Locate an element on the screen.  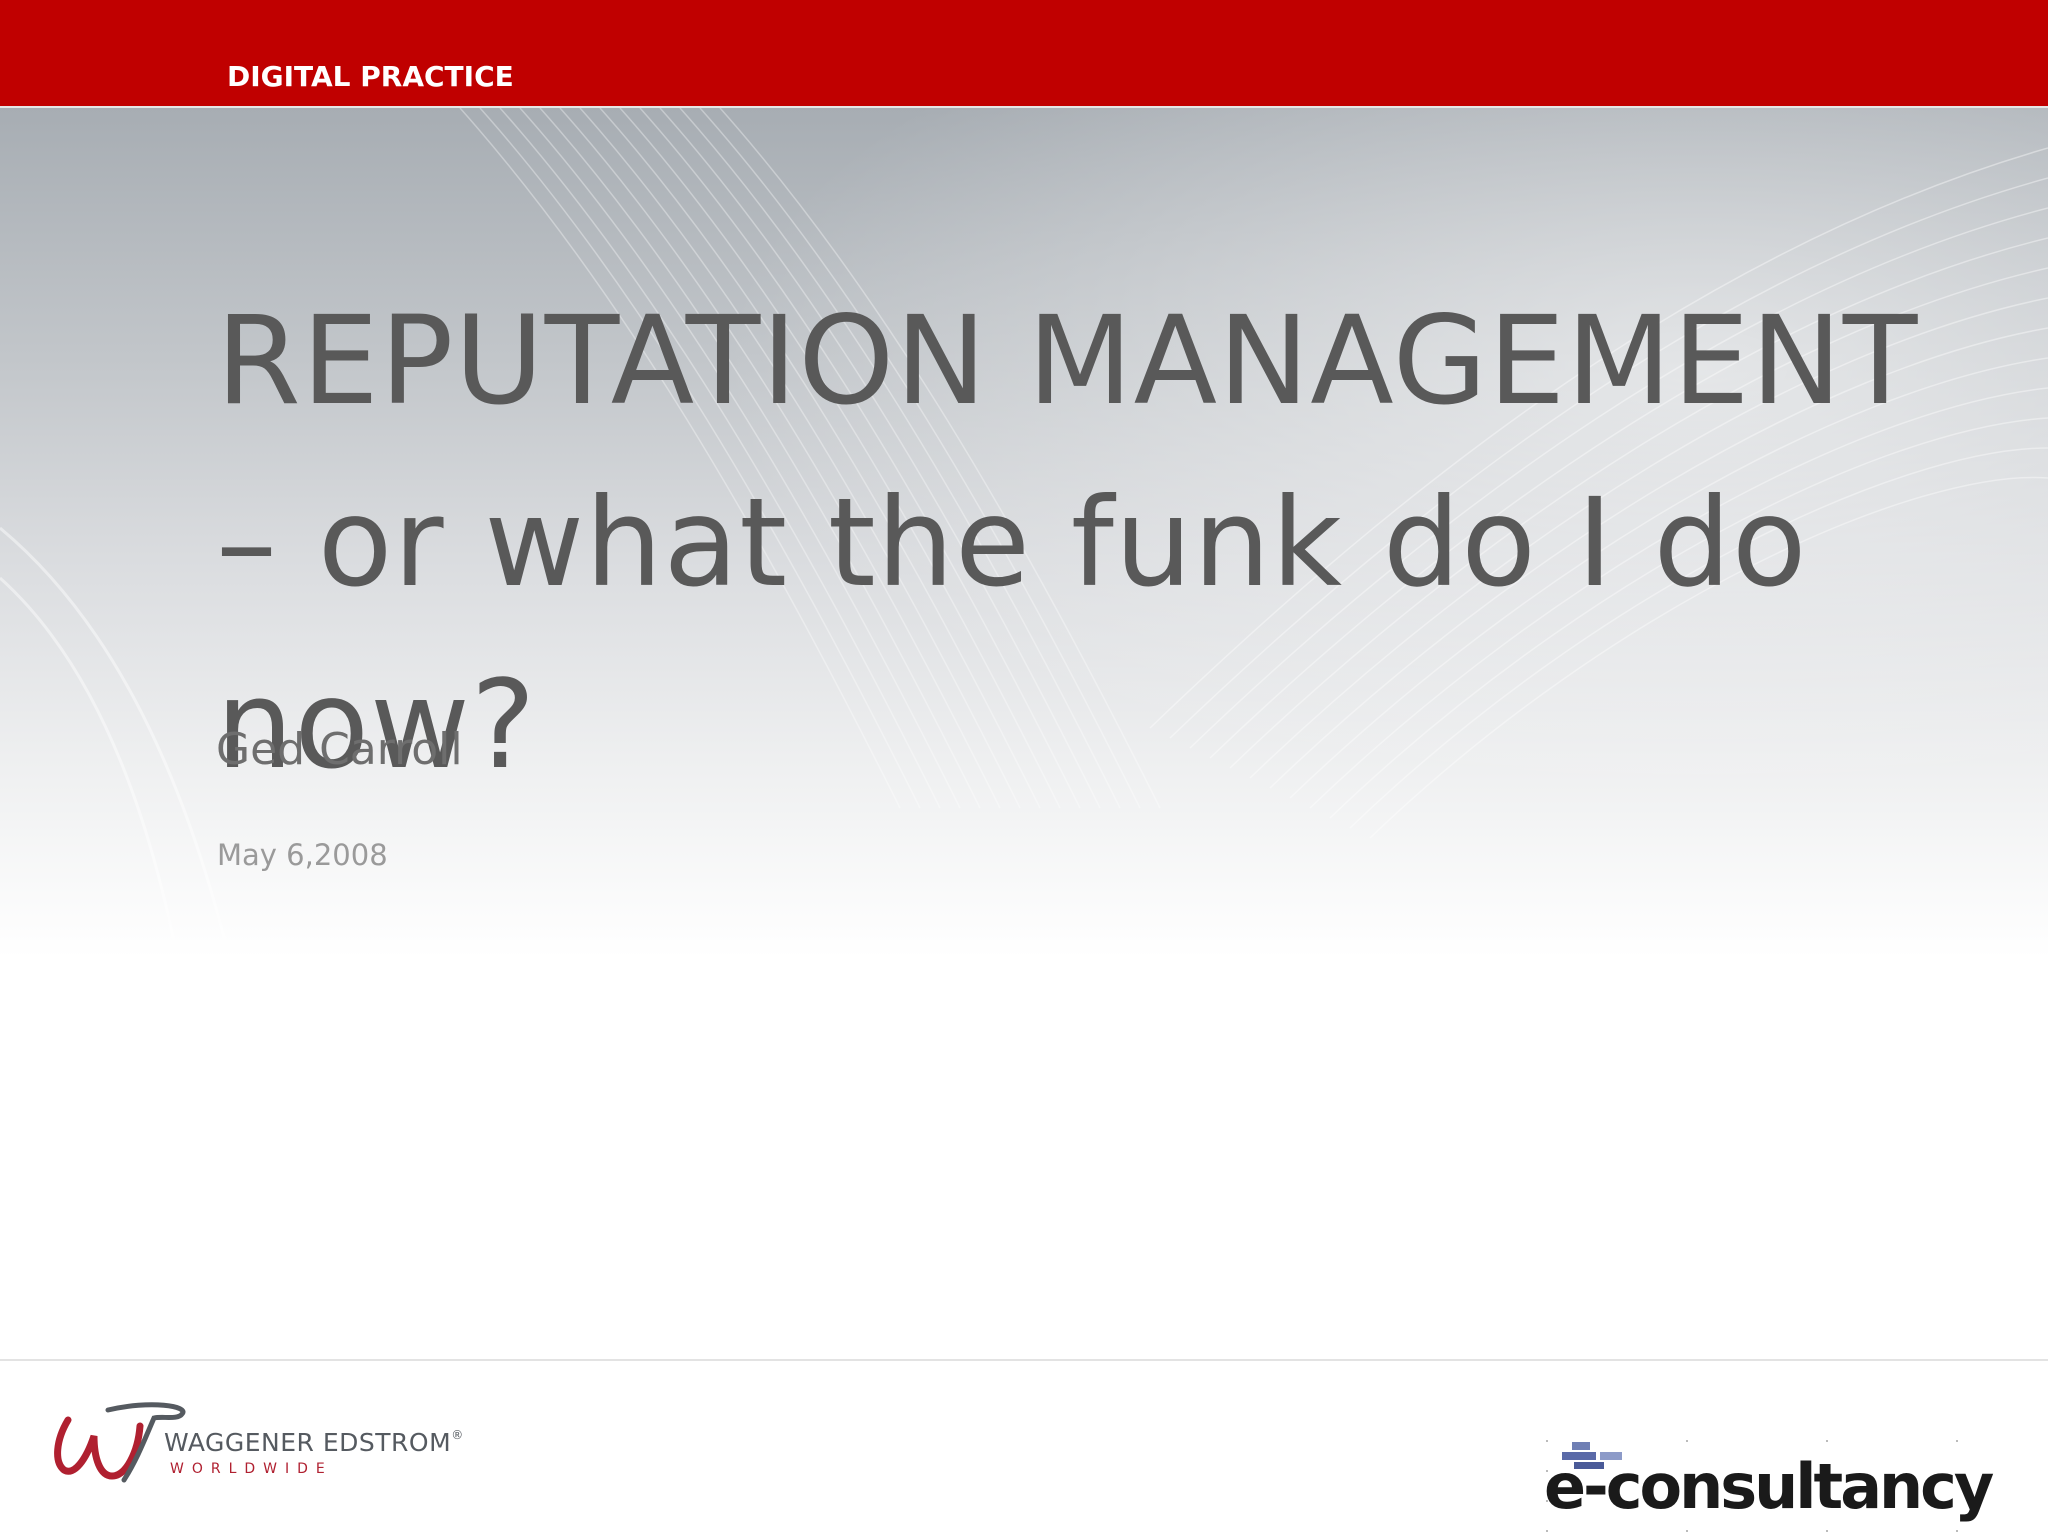
footer-divider is located at coordinates (1024, 1360).